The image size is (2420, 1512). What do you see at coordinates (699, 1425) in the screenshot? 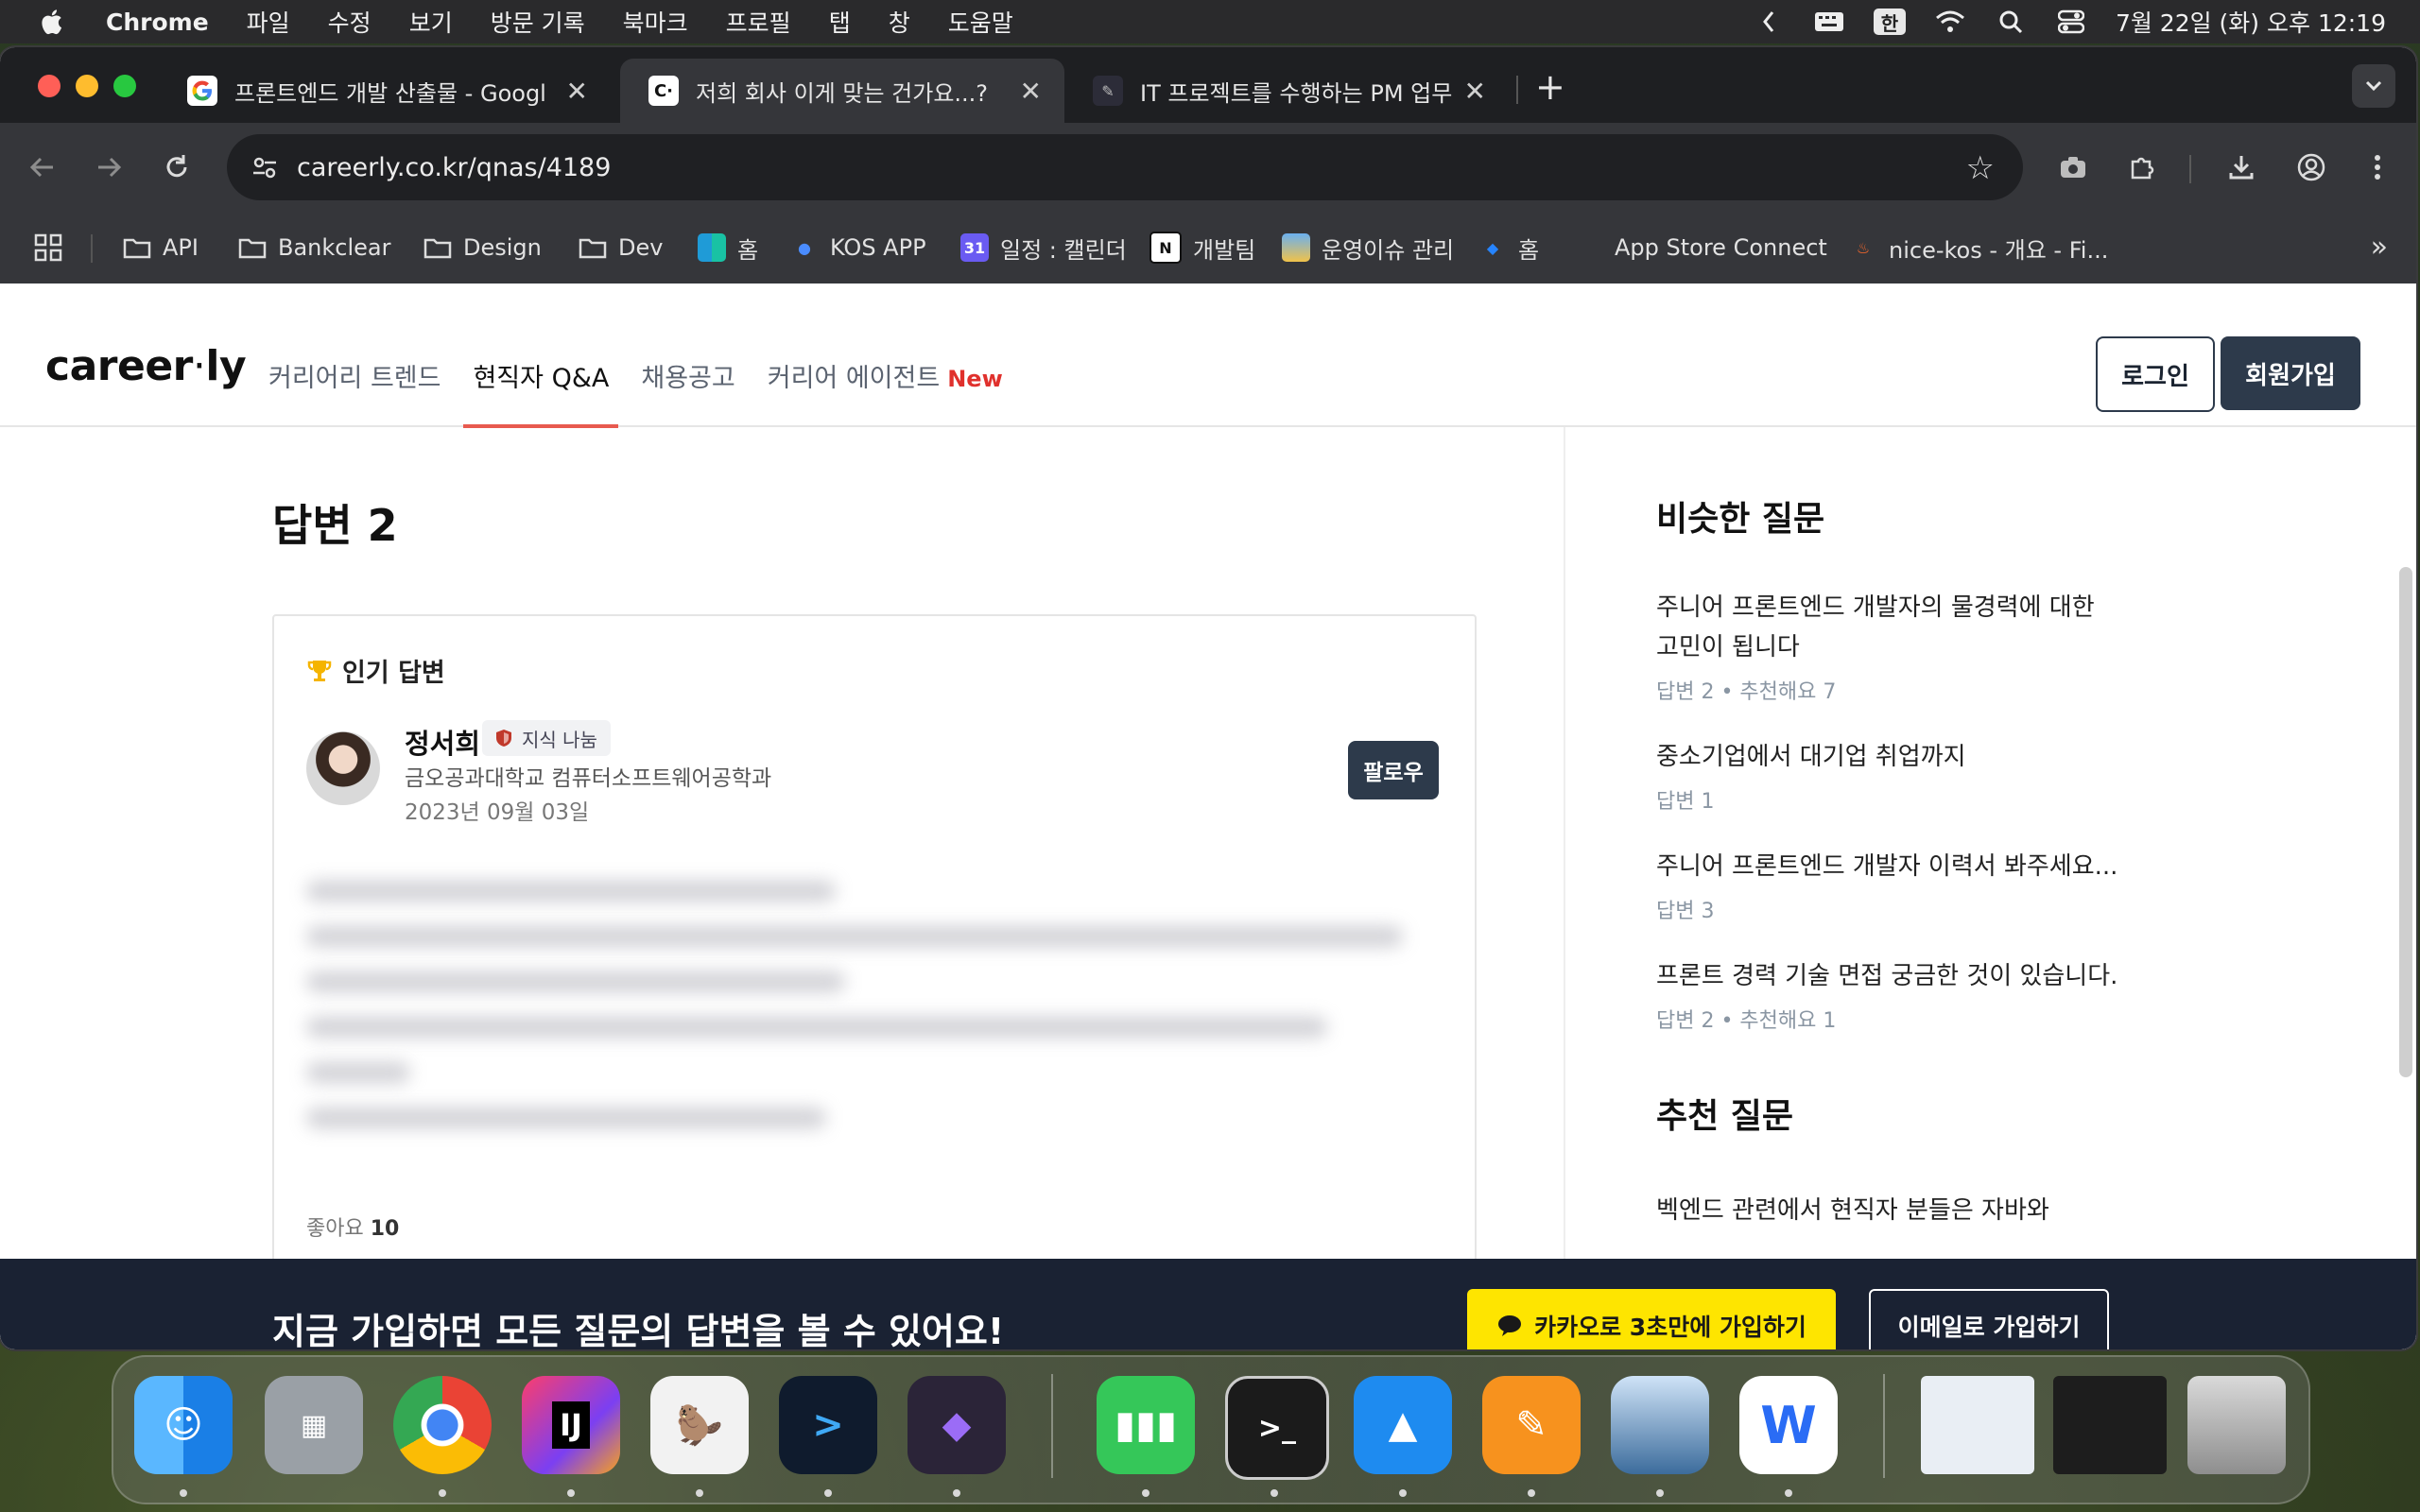
I see `dbeaver-icon: 🦫` at bounding box center [699, 1425].